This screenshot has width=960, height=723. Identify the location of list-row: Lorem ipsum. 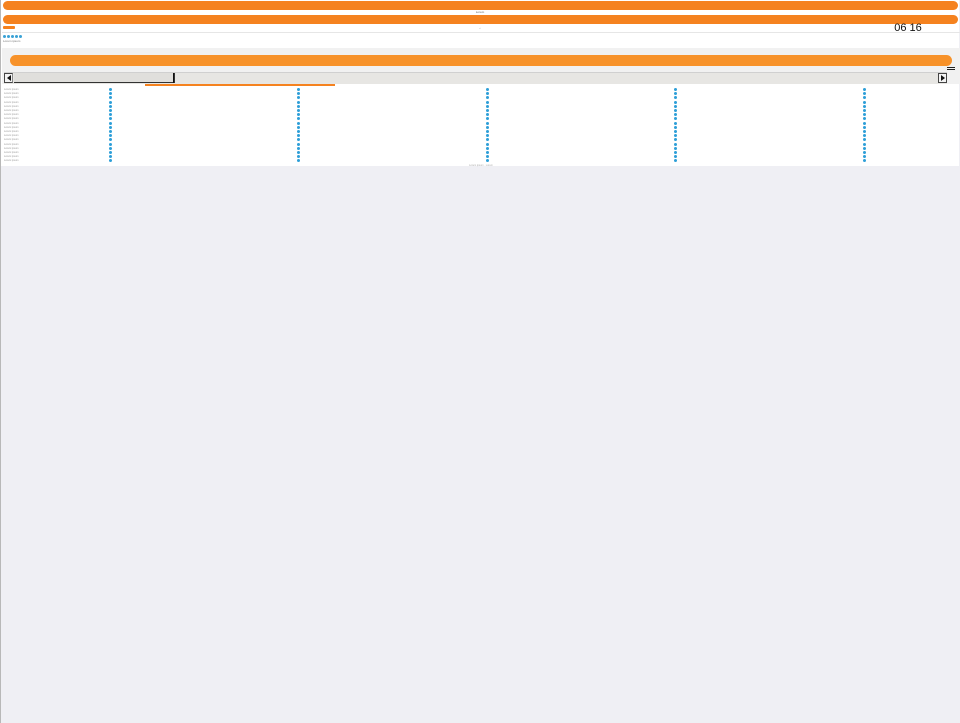
(481, 161).